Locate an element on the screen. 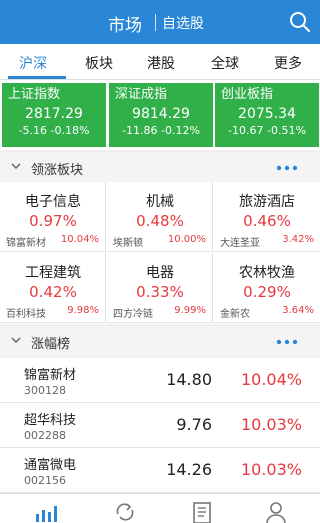  leading-stock: 锦富新材 is located at coordinates (26, 243).